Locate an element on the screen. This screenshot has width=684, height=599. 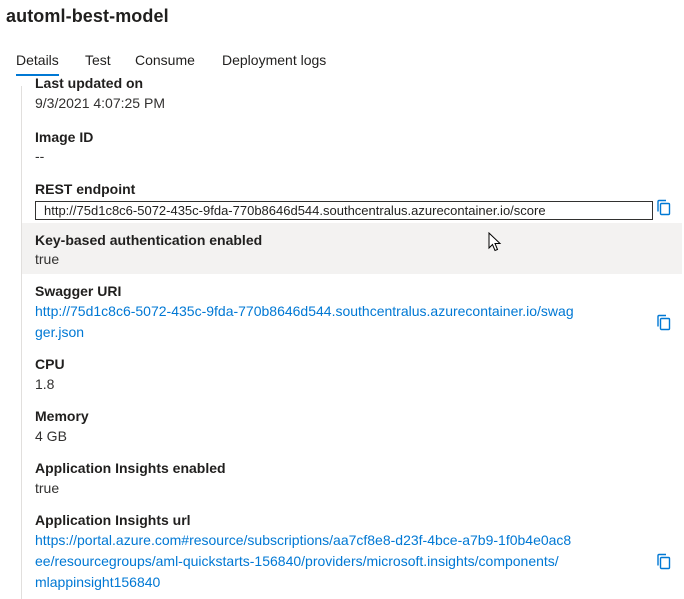
page-title: automl-best-model is located at coordinates (87, 16).